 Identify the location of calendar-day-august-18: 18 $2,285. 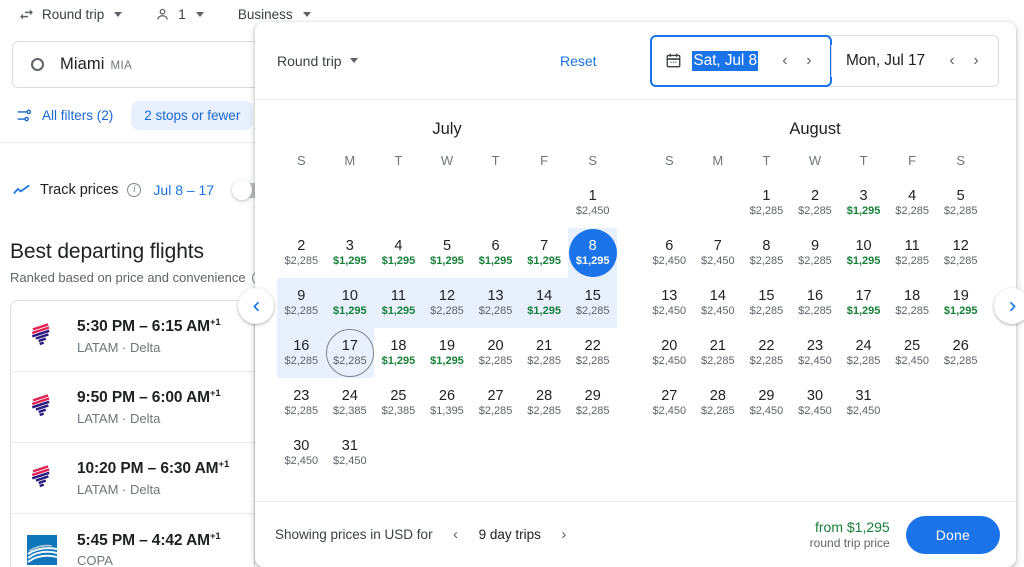
(912, 303).